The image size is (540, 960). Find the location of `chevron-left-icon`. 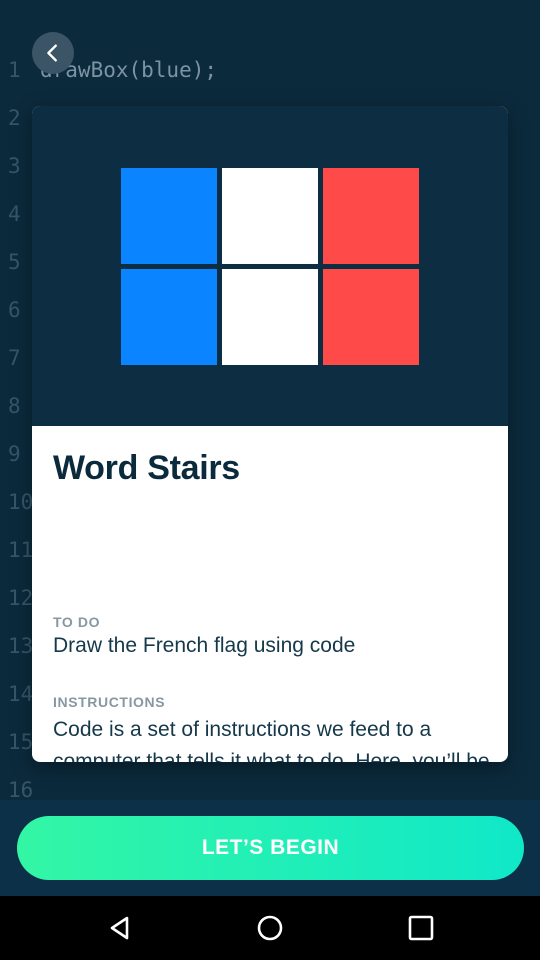

chevron-left-icon is located at coordinates (52, 53).